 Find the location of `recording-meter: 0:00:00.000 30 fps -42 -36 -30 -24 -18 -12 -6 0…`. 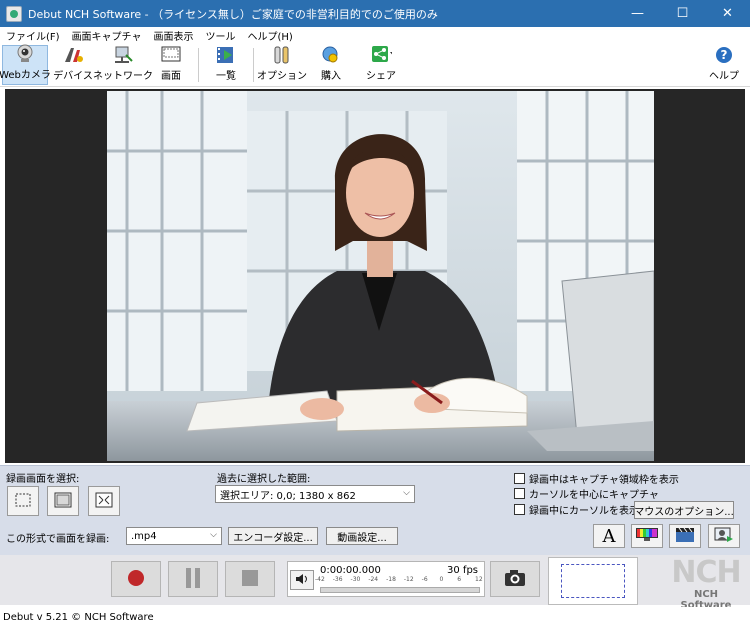

recording-meter: 0:00:00.000 30 fps -42 -36 -30 -24 -18 -12 -6 0… is located at coordinates (386, 579).